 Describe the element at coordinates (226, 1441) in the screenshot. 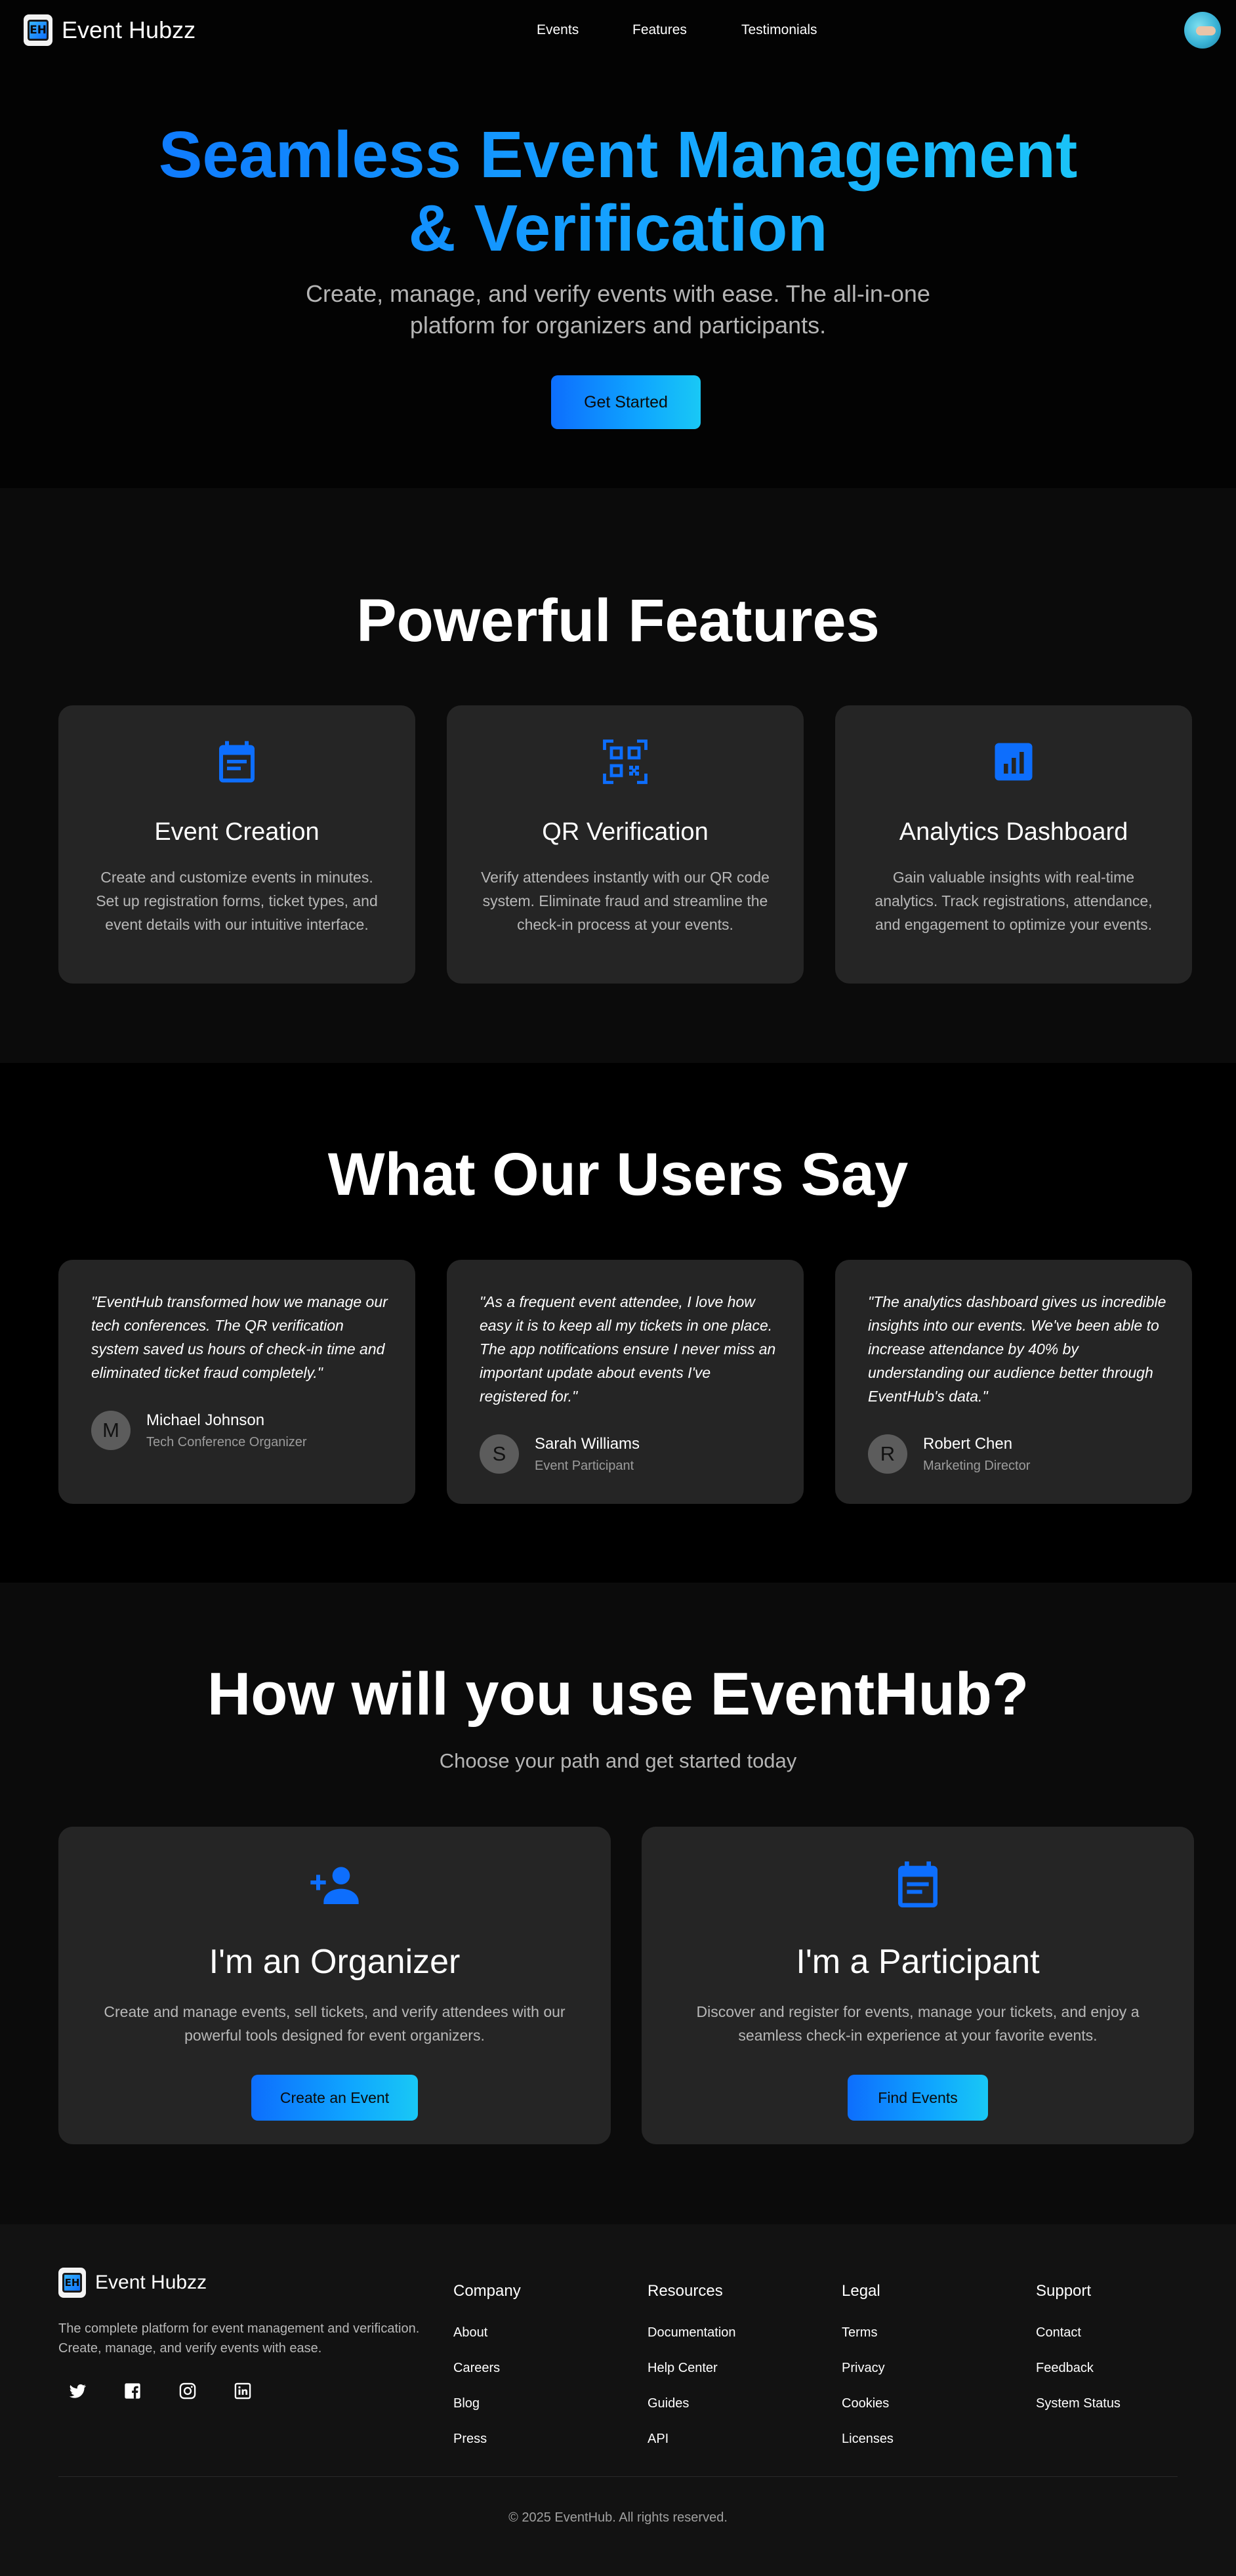

I see `author-role: Tech Conference Organizer` at that location.